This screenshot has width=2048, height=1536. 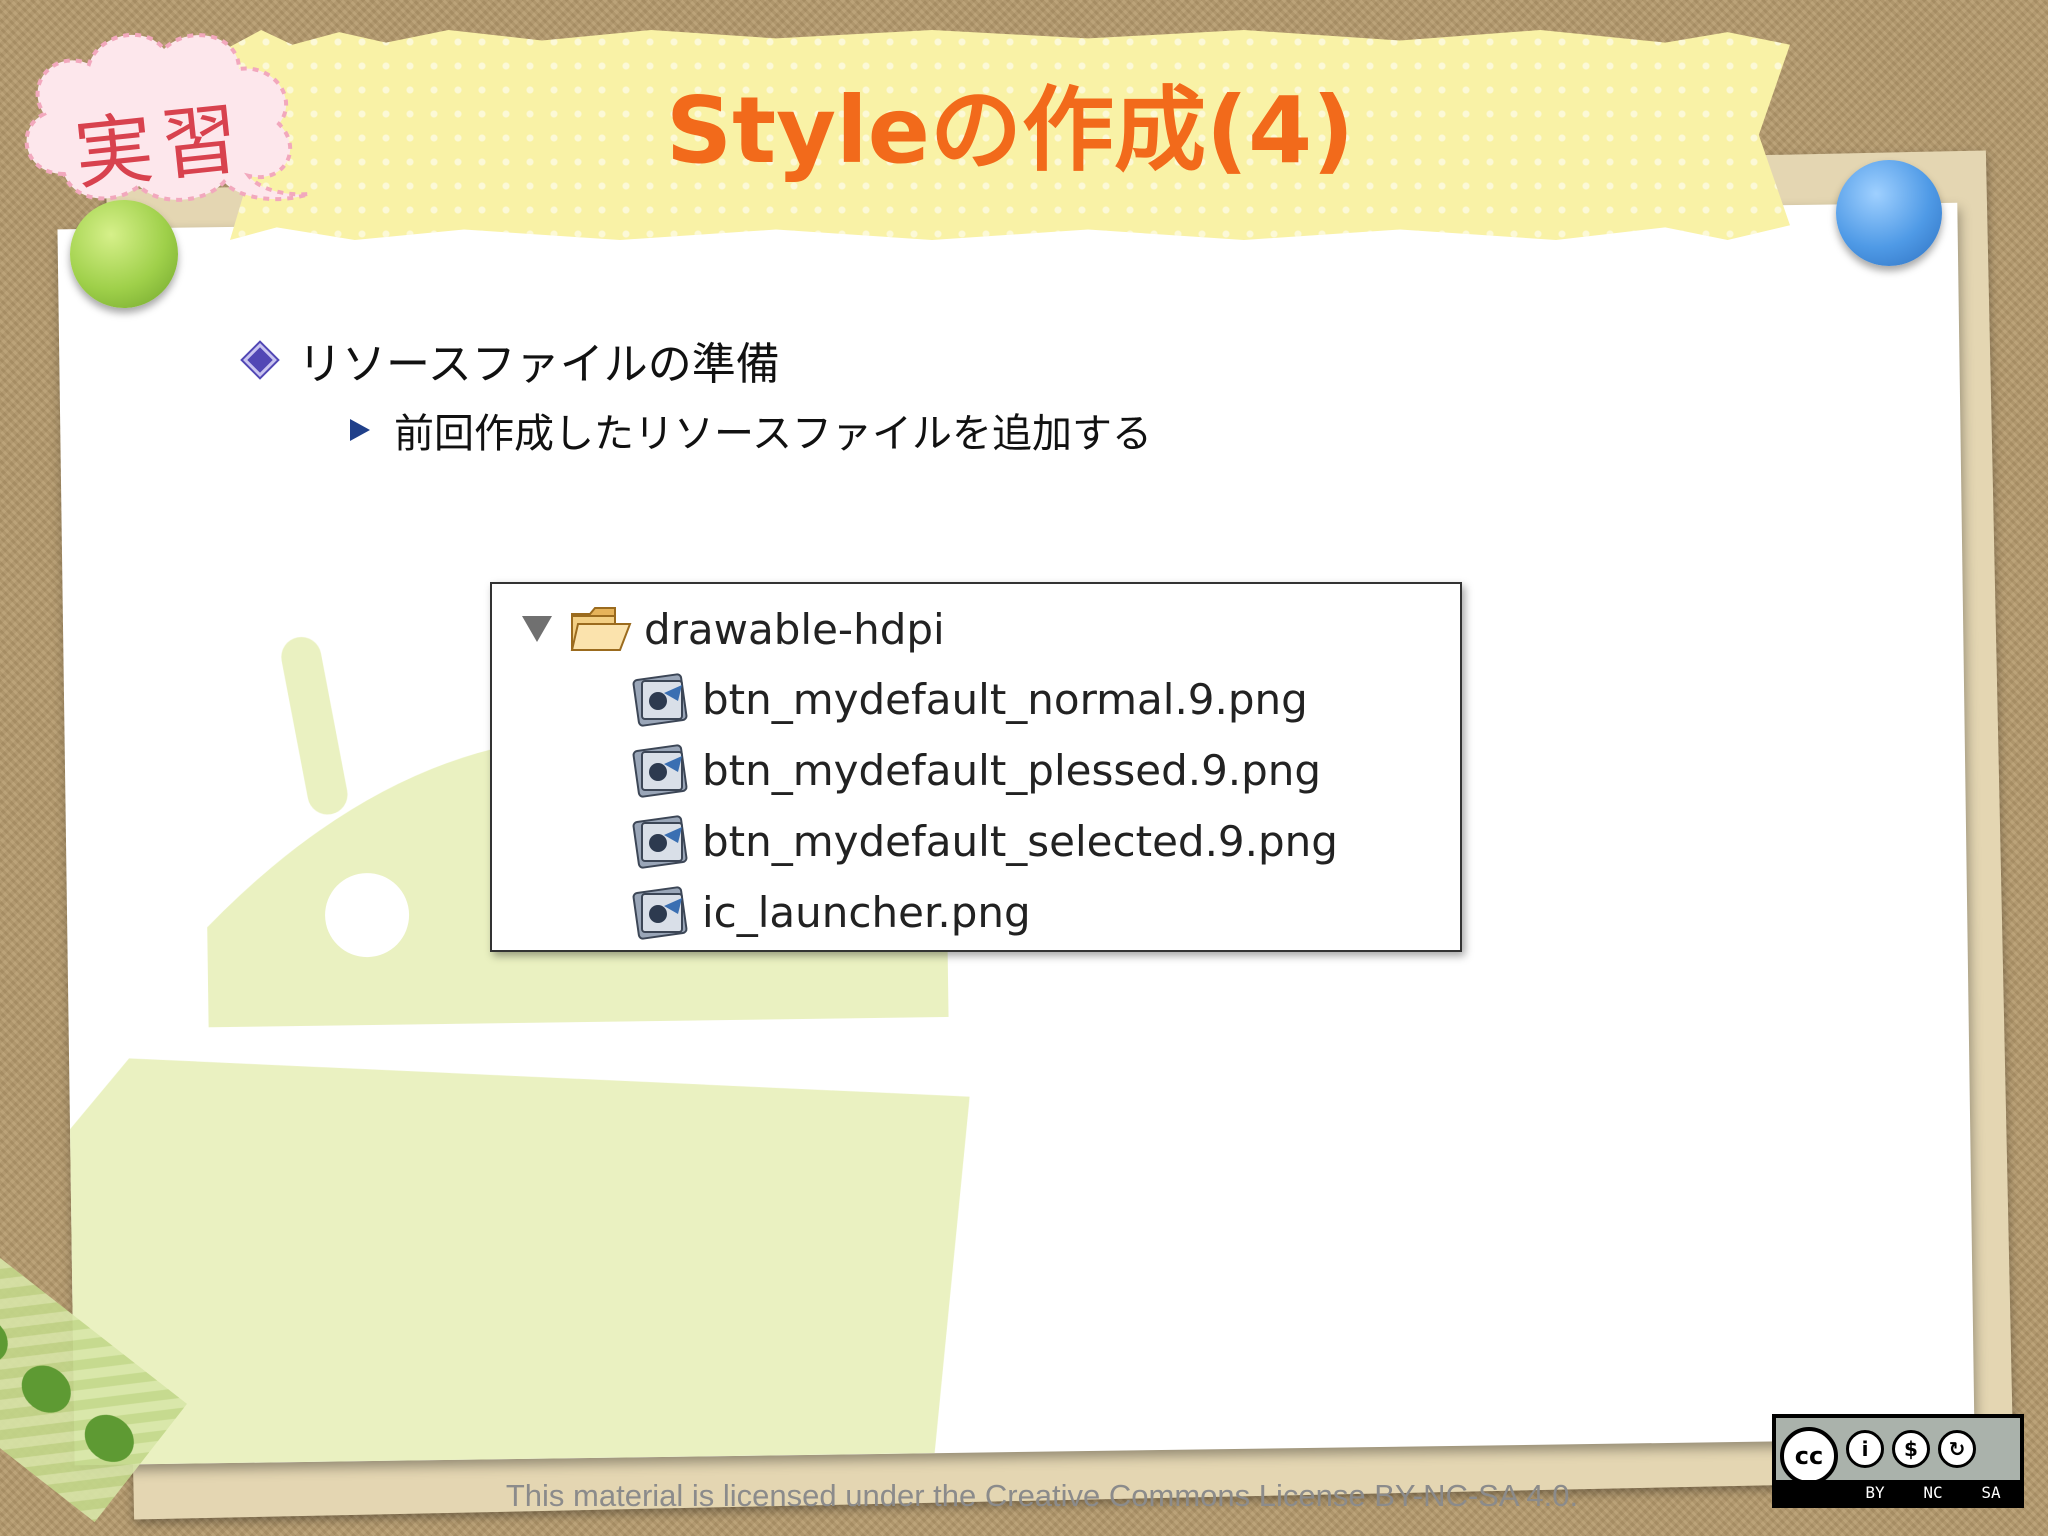 I want to click on sharealike-icon: ↻, so click(x=1957, y=1449).